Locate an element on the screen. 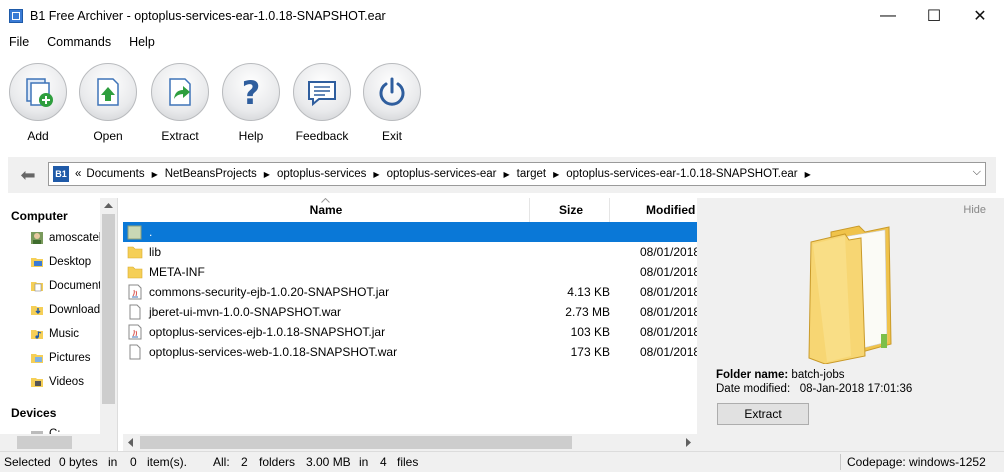 This screenshot has height=472, width=1004. extract-toolbar-label: Extract is located at coordinates (180, 136).